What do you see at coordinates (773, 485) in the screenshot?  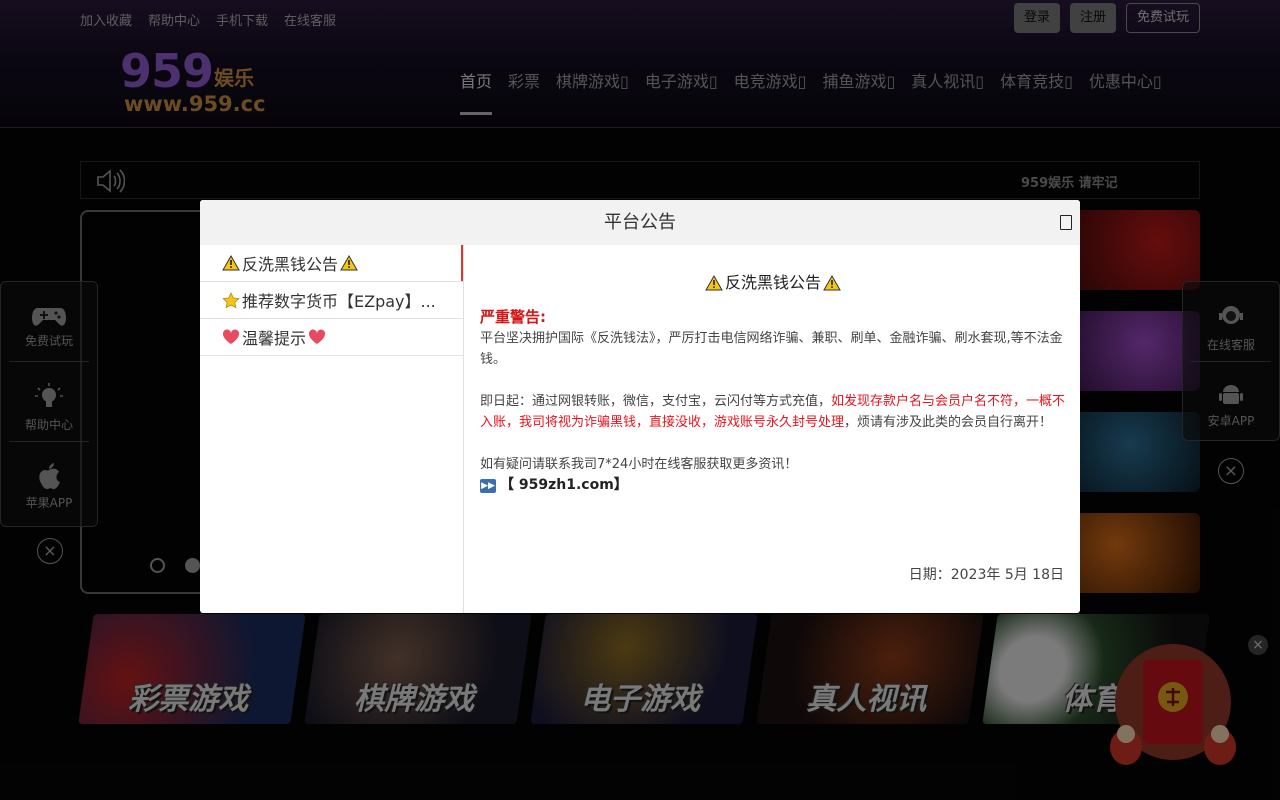 I see `domain-link: ▶▶ 【 959zh1.com】` at bounding box center [773, 485].